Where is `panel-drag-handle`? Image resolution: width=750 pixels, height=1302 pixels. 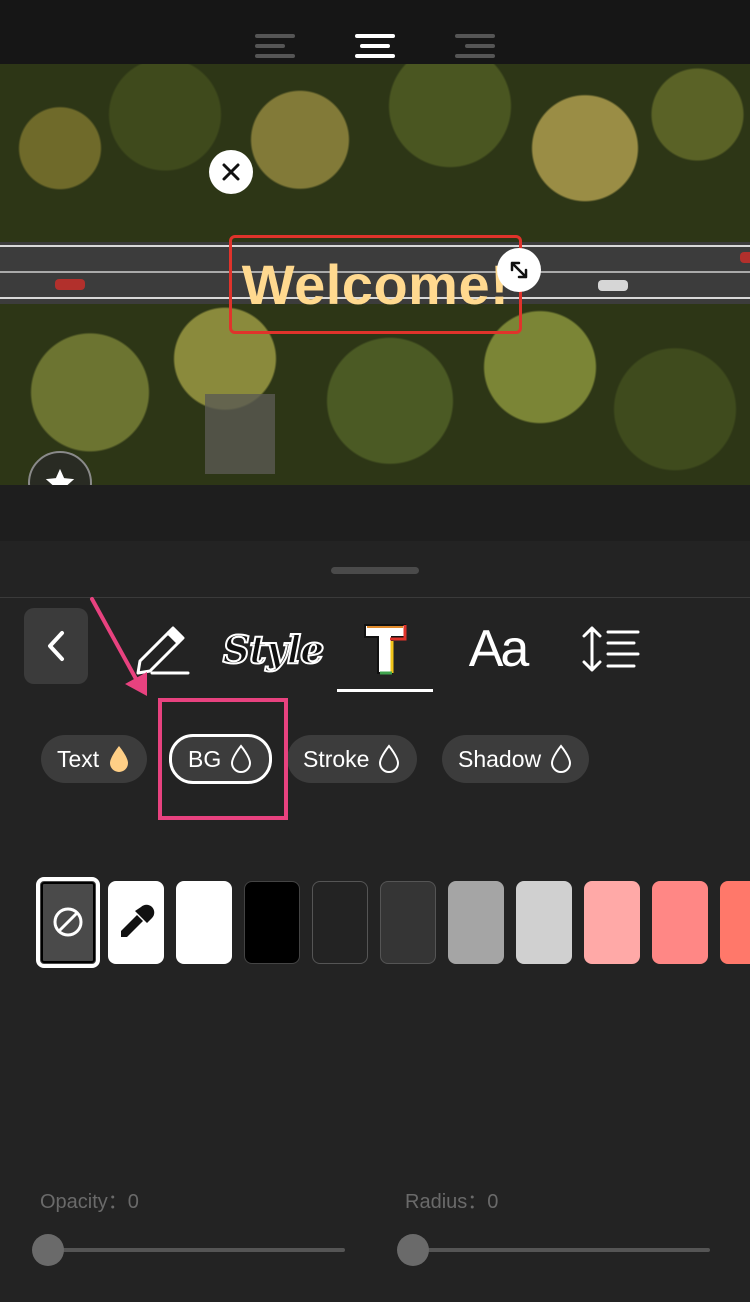
panel-drag-handle is located at coordinates (375, 570).